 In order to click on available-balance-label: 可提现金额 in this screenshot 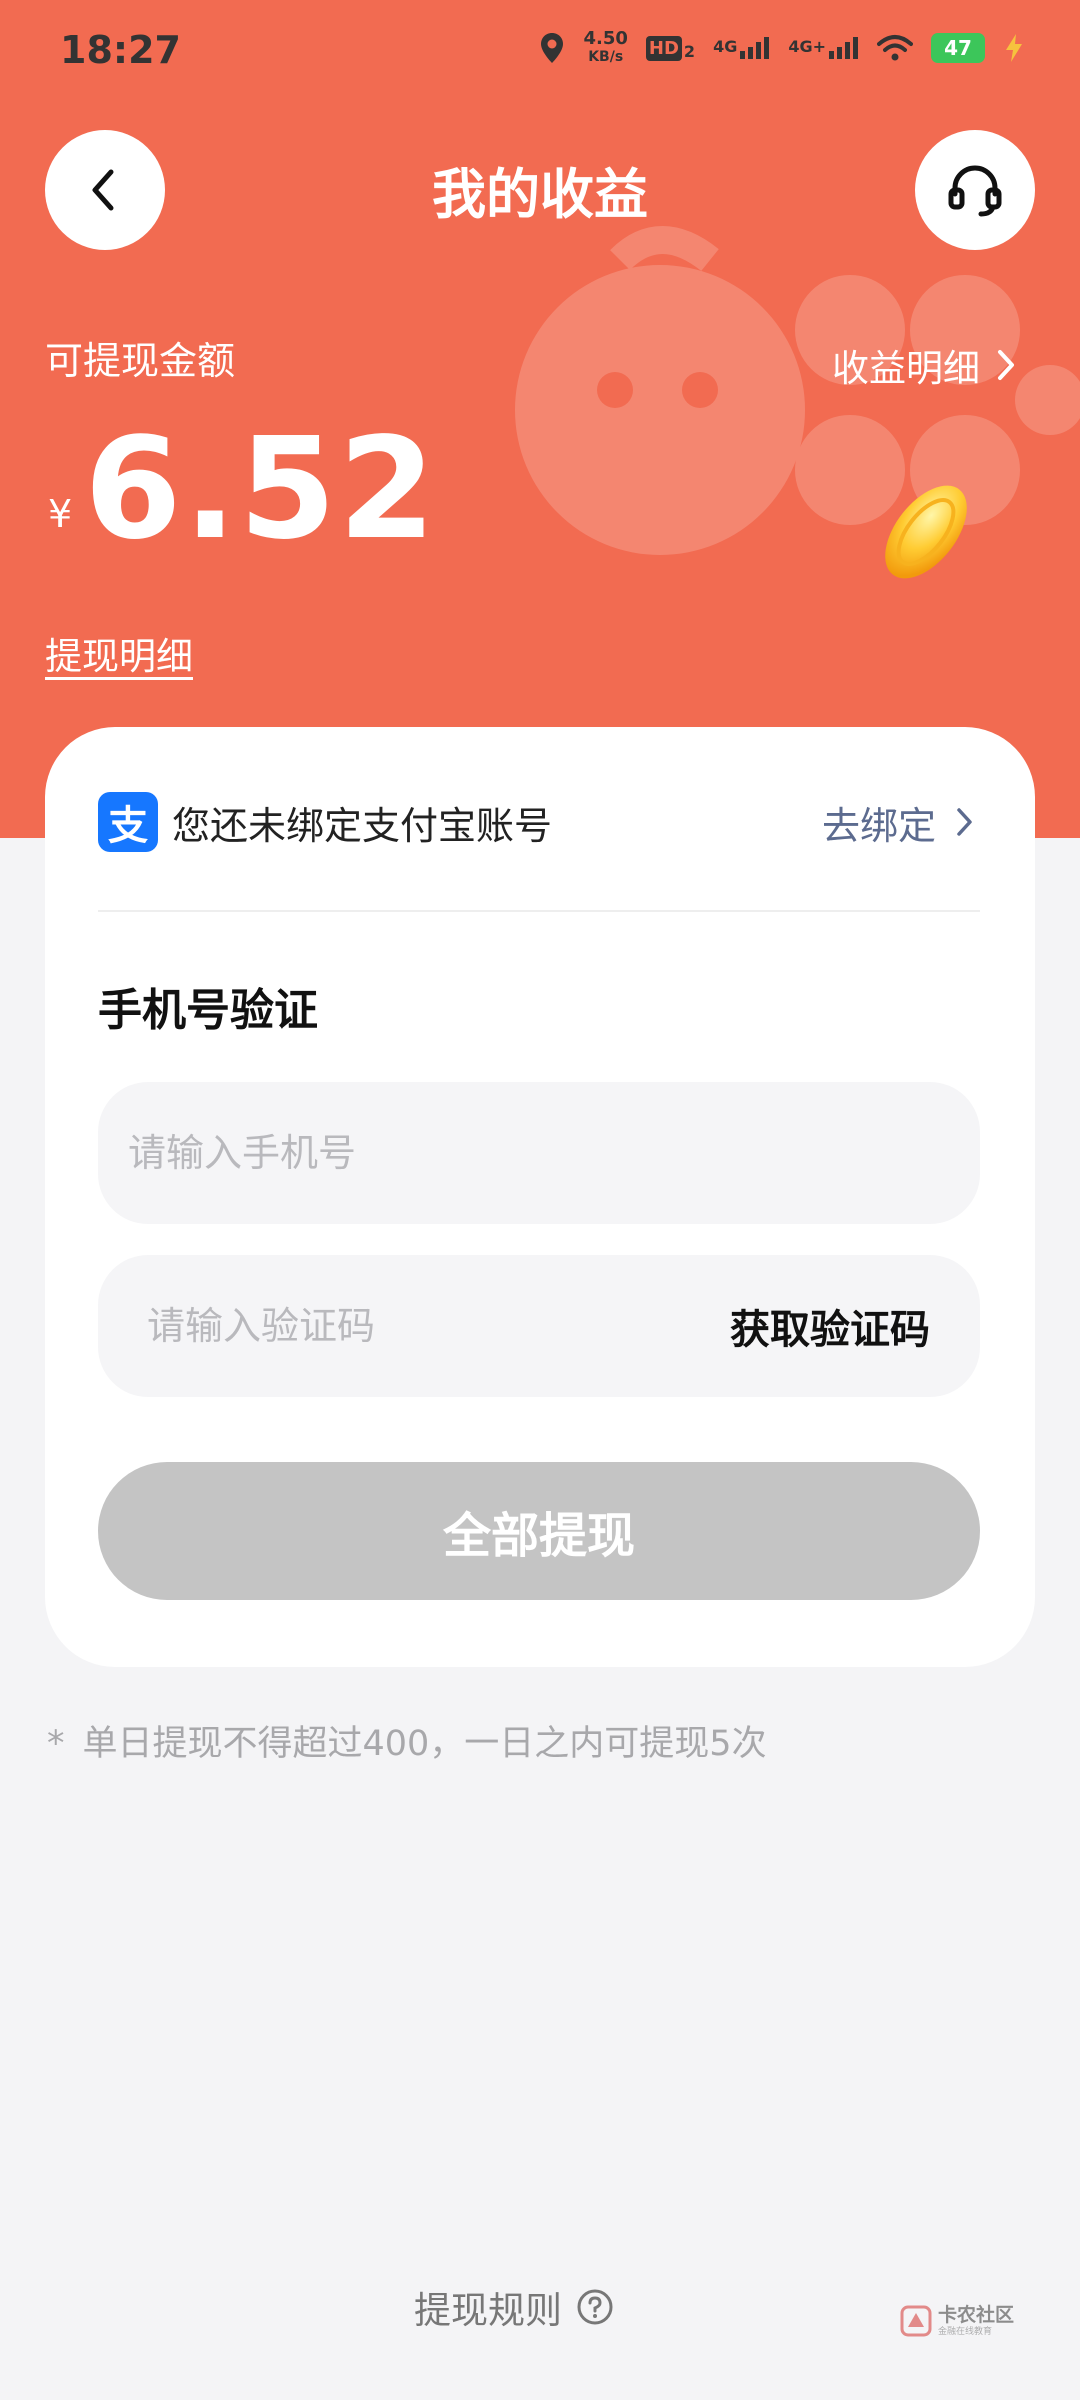, I will do `click(140, 361)`.